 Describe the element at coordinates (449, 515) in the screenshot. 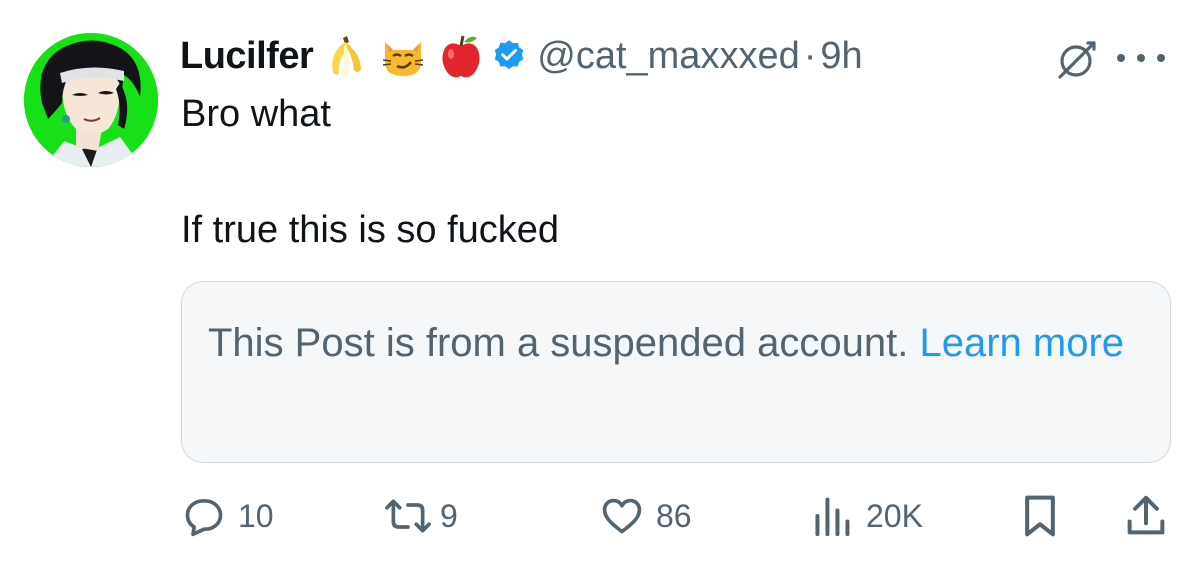

I see `repost-count: 9` at that location.